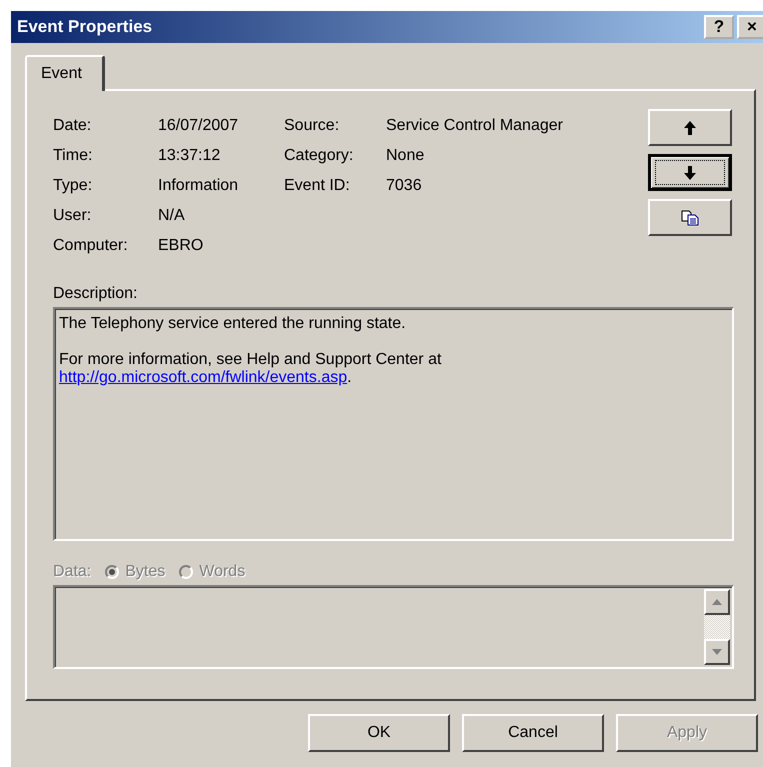  What do you see at coordinates (233, 324) in the screenshot?
I see `description-text: The Telephony service entered the running state.` at bounding box center [233, 324].